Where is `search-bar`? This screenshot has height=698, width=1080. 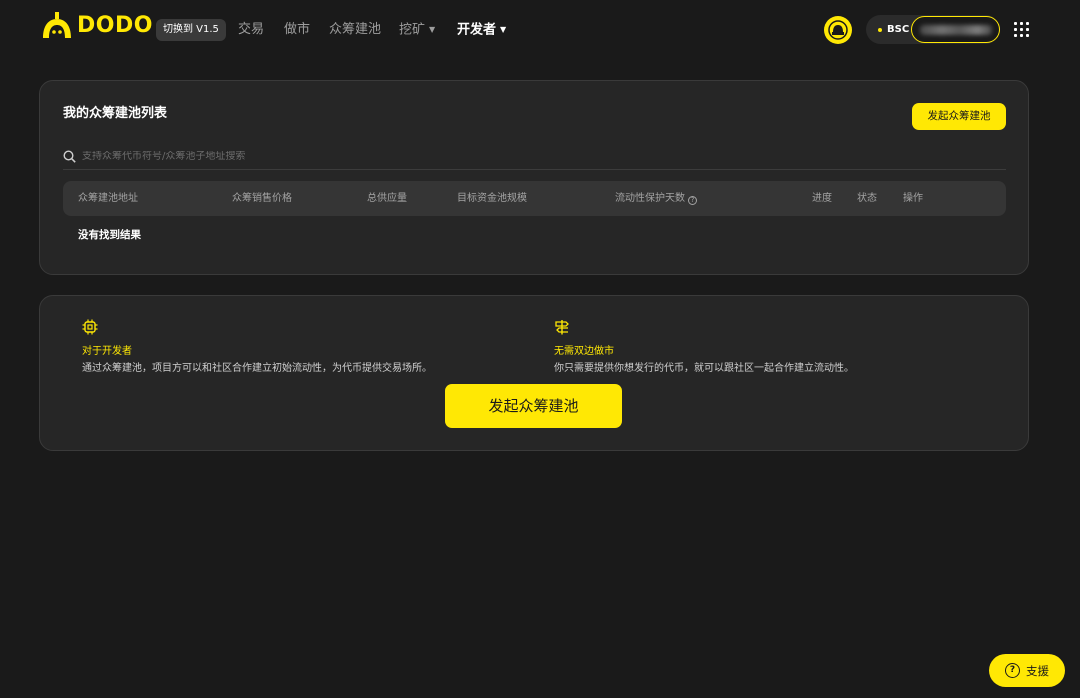
search-bar is located at coordinates (534, 157).